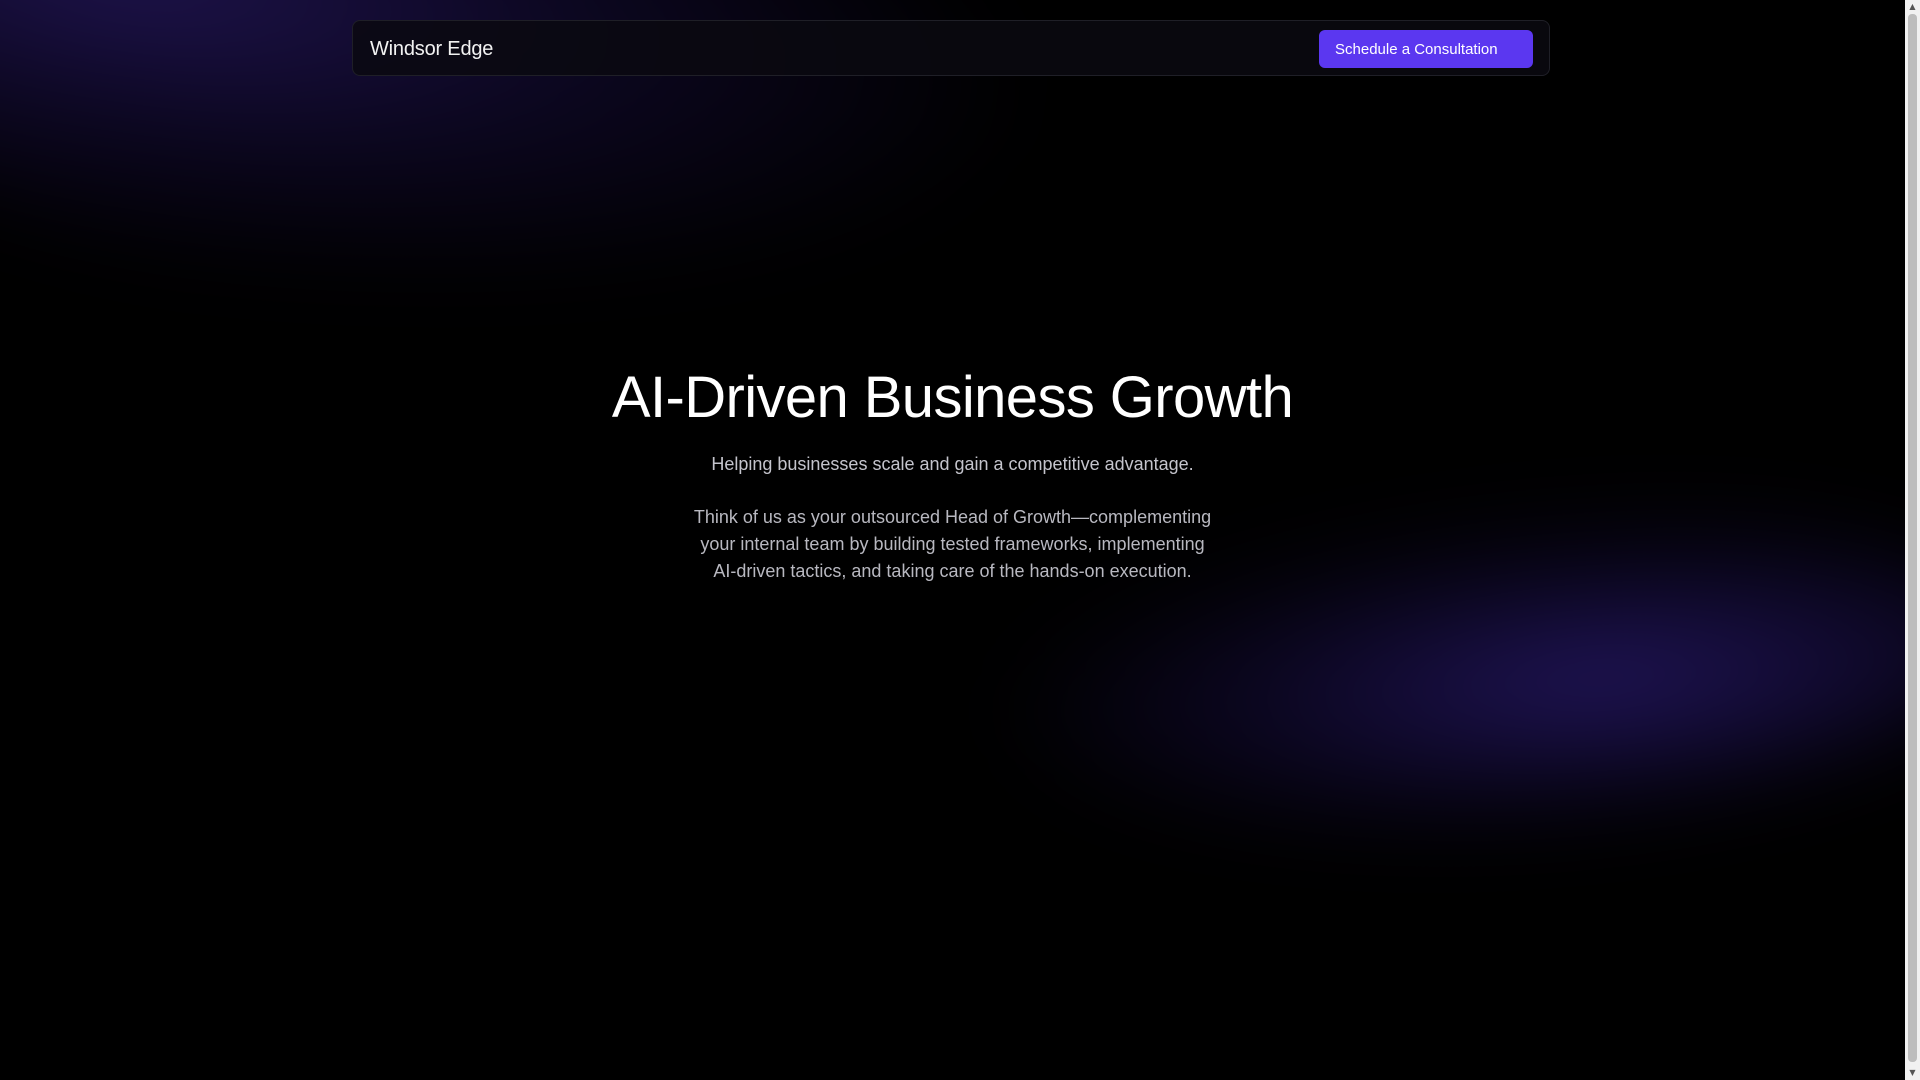  What do you see at coordinates (951, 48) in the screenshot?
I see `top-navbar: Windsor Edge Schedule a Consultation` at bounding box center [951, 48].